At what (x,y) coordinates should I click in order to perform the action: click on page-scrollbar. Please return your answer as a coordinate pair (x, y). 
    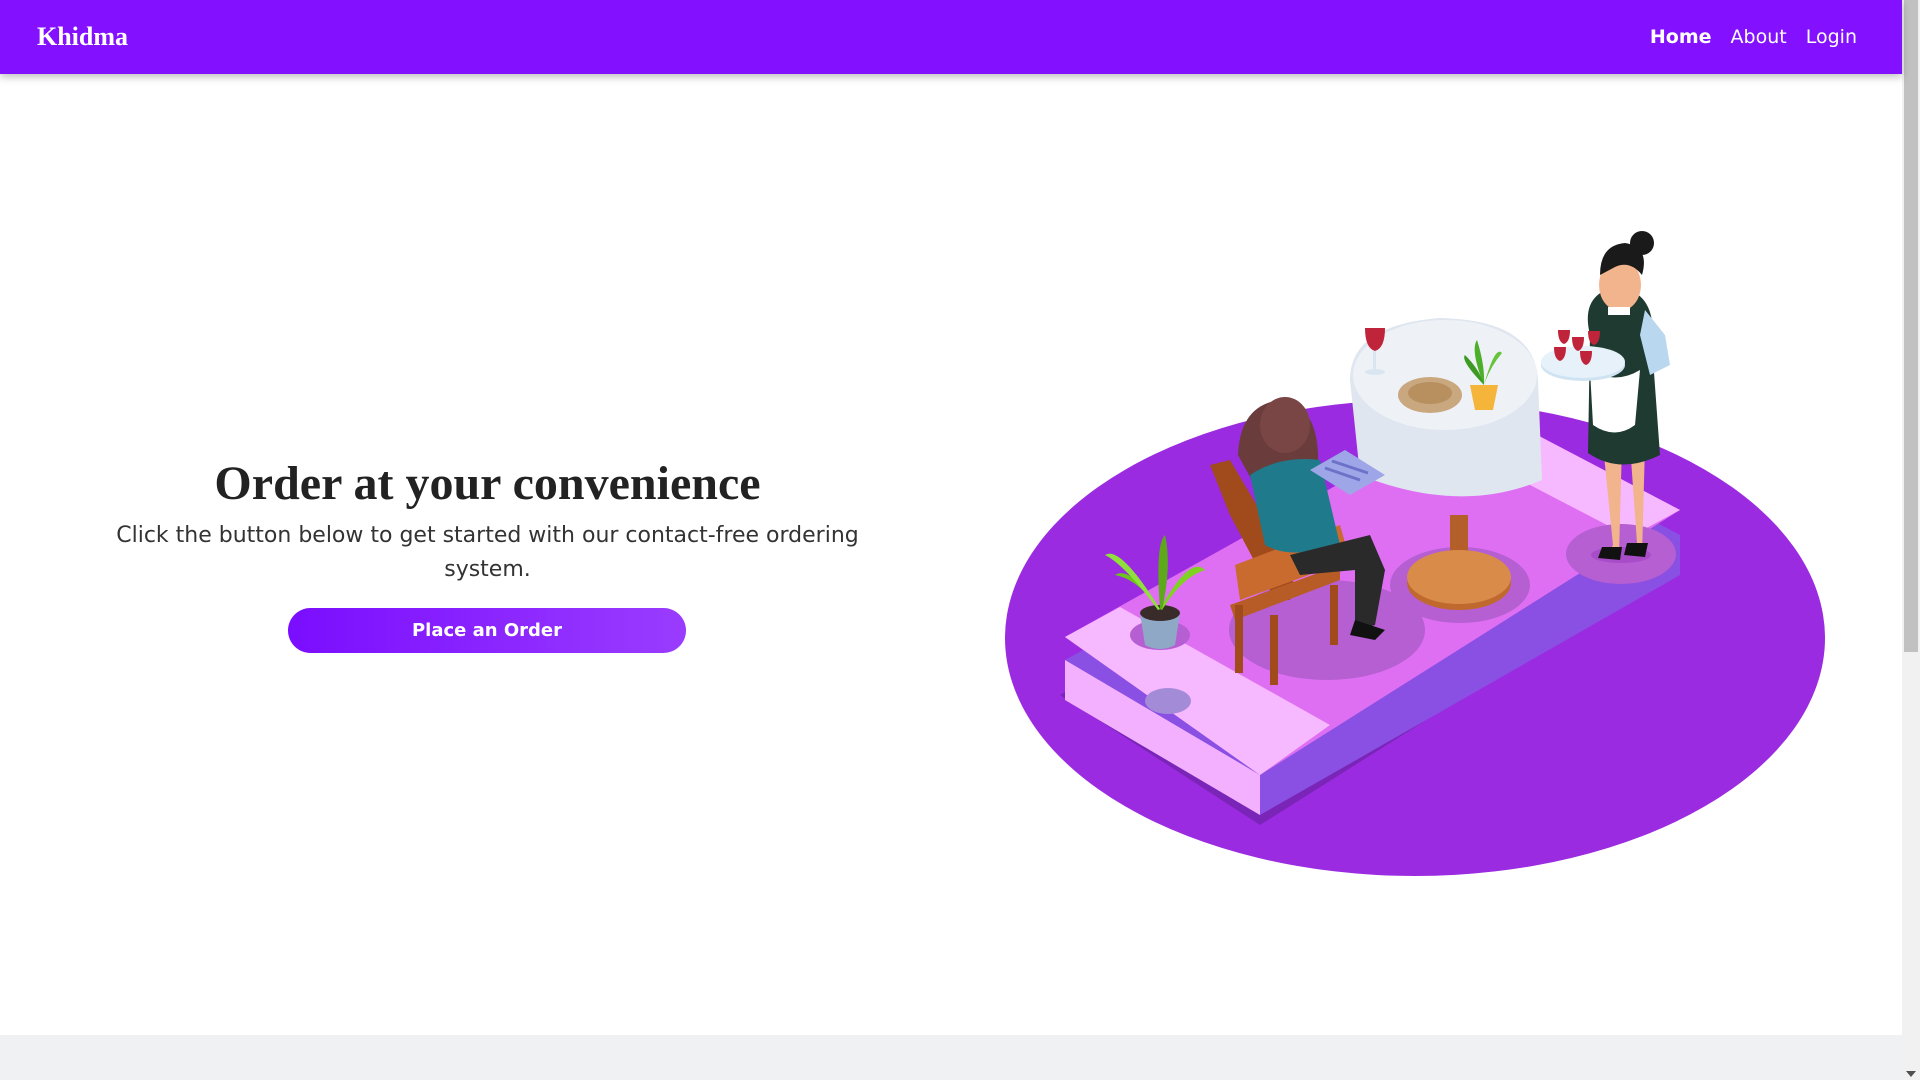
    Looking at the image, I should click on (1911, 540).